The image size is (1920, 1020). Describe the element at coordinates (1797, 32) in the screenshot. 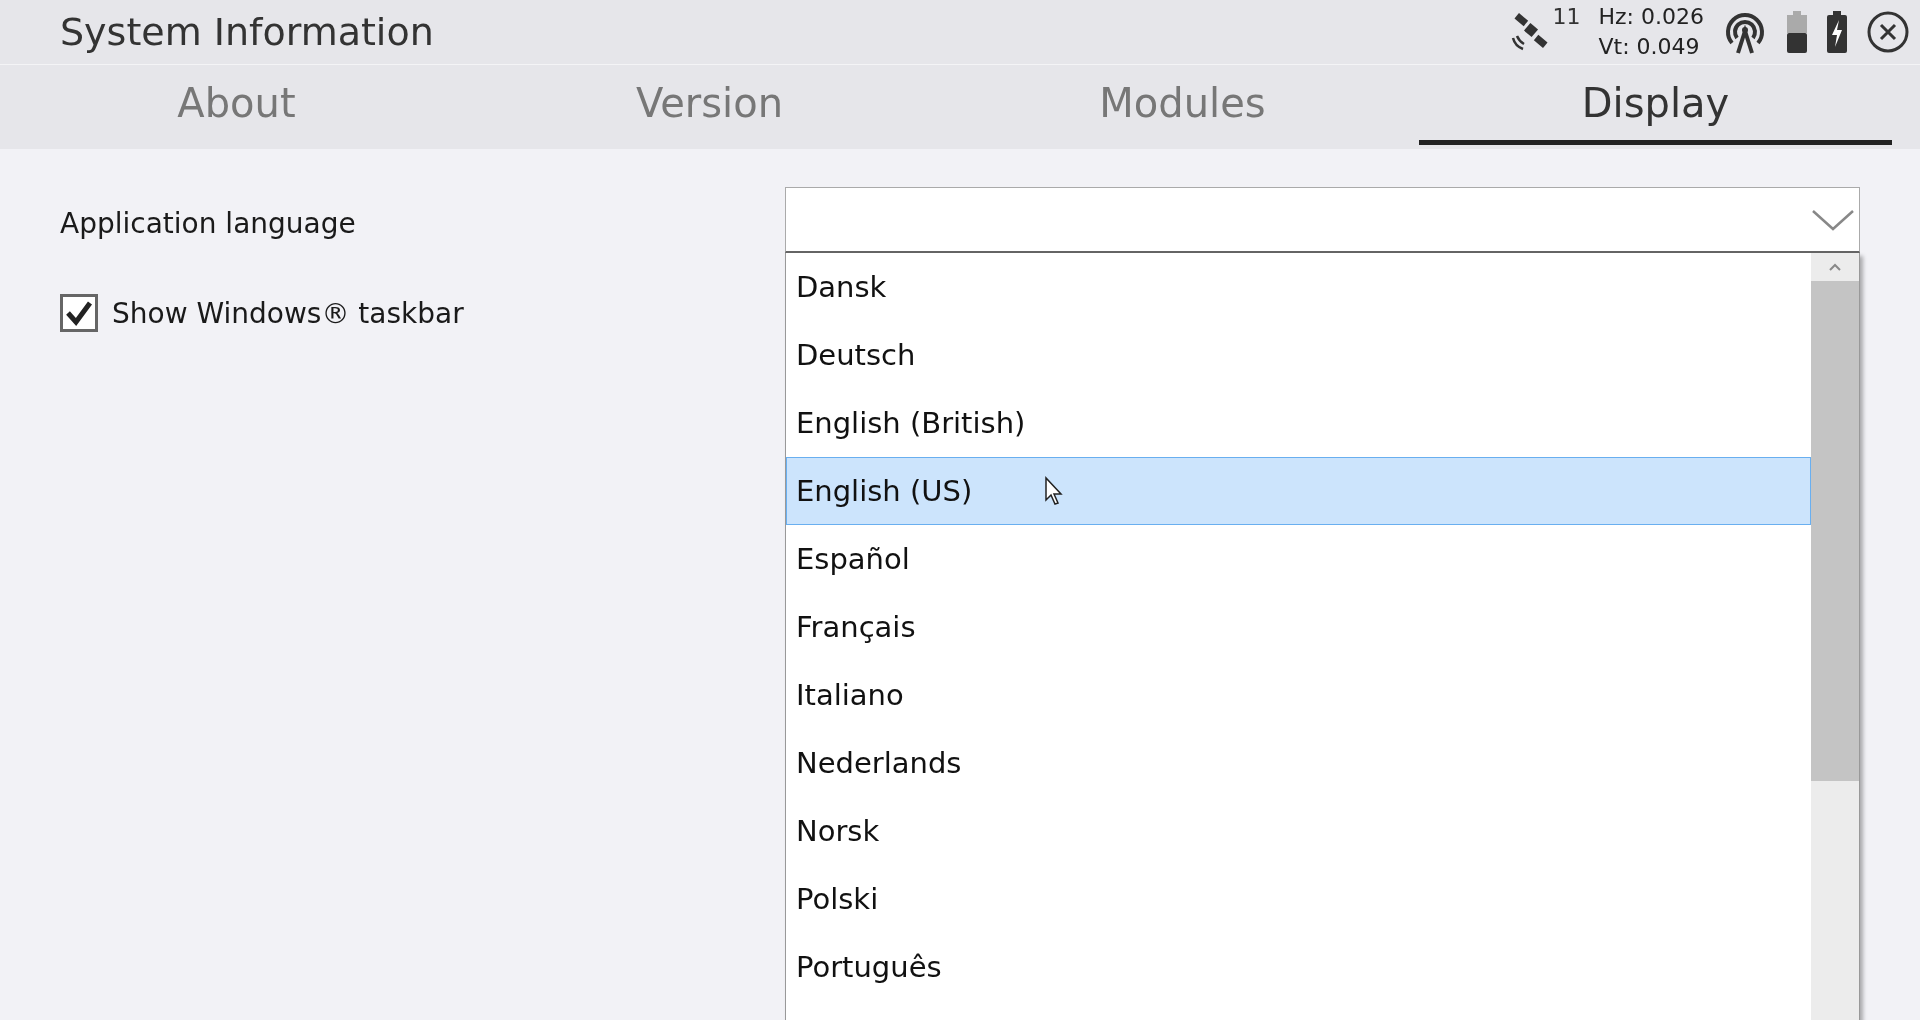

I see `battery-icon` at that location.